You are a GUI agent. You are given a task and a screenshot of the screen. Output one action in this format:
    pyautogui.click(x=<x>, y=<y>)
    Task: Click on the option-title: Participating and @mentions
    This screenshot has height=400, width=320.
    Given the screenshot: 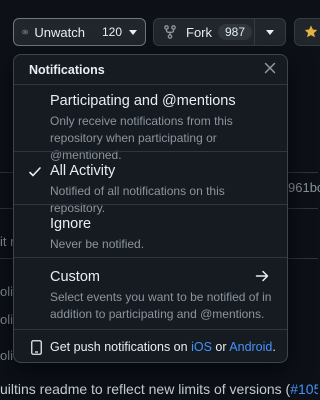 What is the action you would take?
    pyautogui.click(x=143, y=101)
    